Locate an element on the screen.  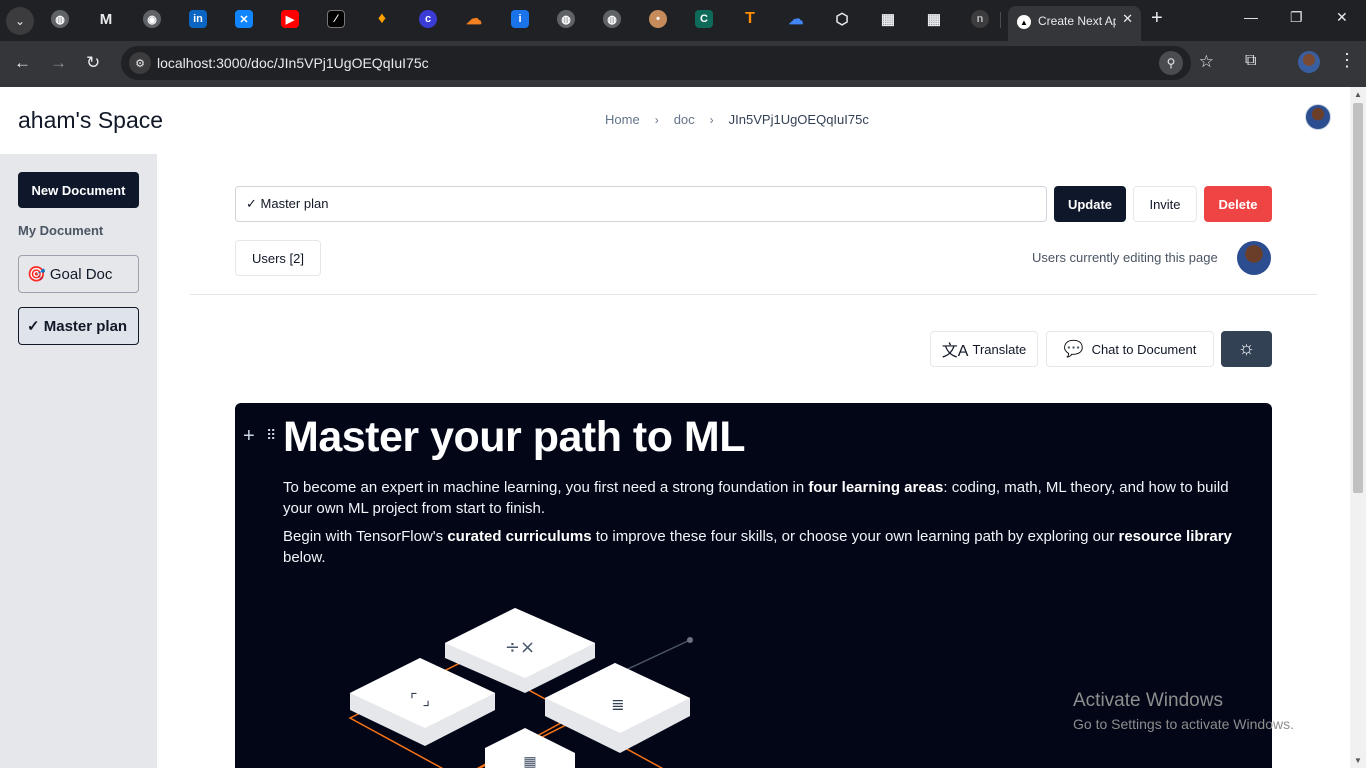
box-tab-icon: ⬡ is located at coordinates (842, 19).